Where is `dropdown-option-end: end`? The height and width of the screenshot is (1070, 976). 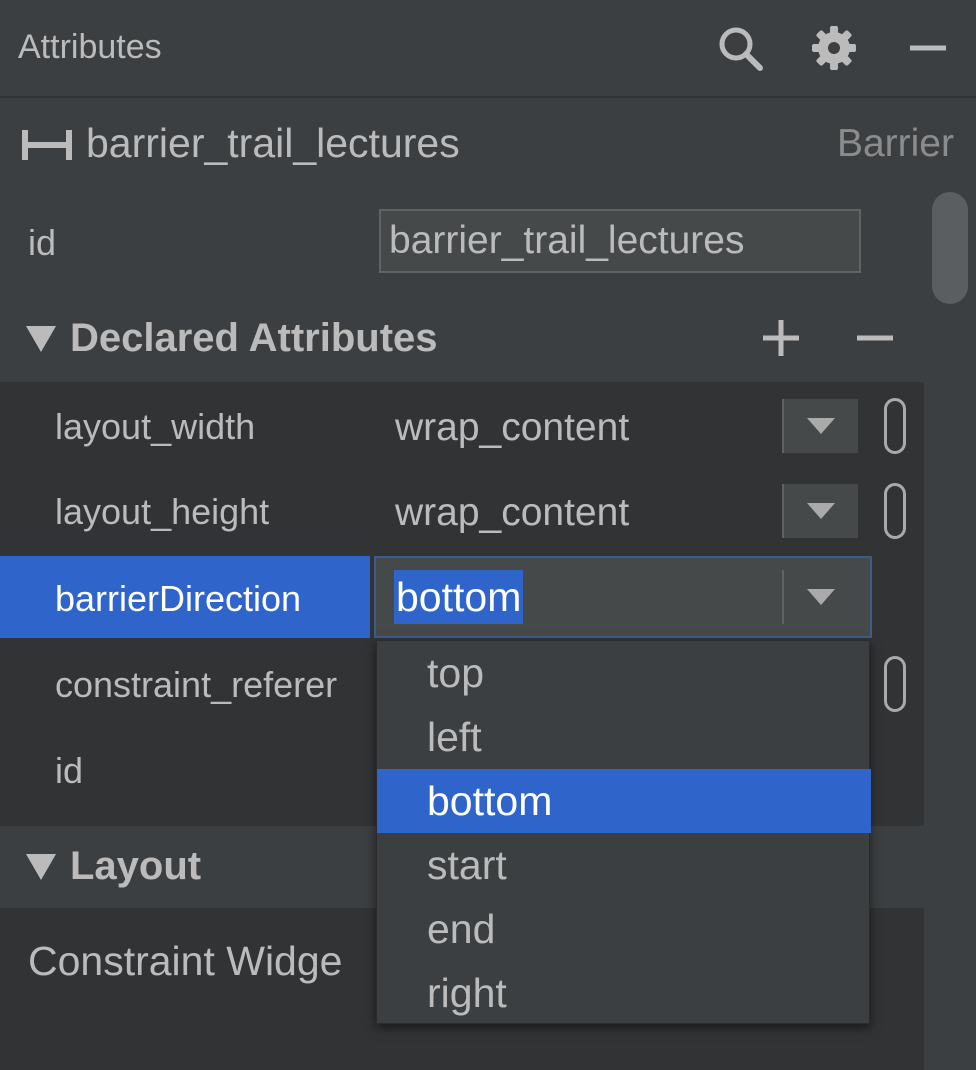 dropdown-option-end: end is located at coordinates (624, 929).